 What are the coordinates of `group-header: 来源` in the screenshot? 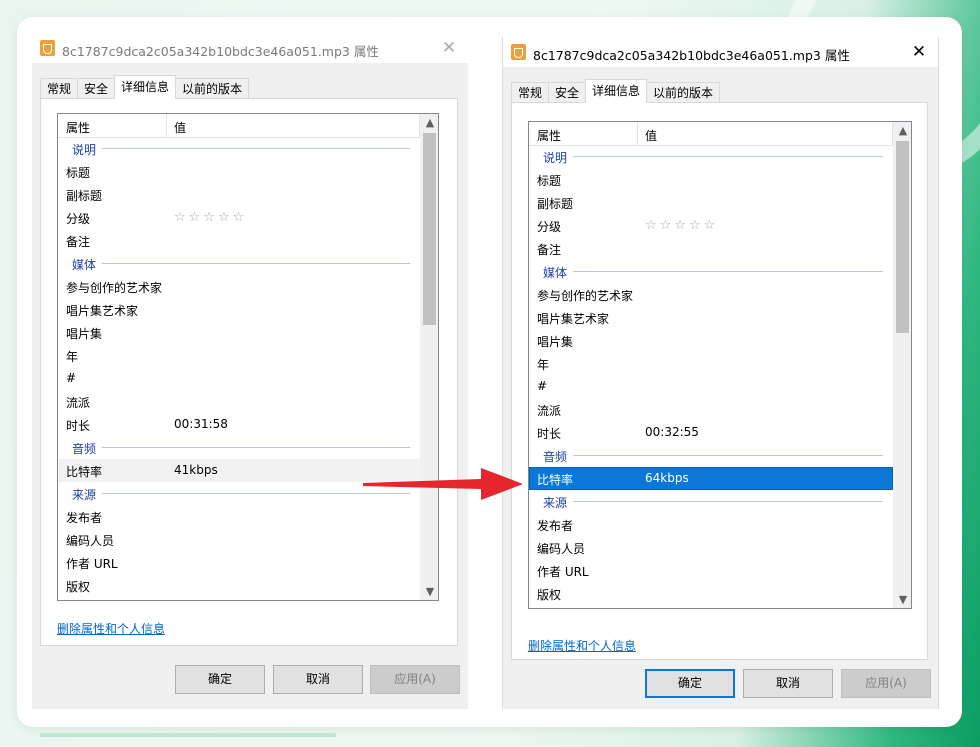 It's located at (711, 501).